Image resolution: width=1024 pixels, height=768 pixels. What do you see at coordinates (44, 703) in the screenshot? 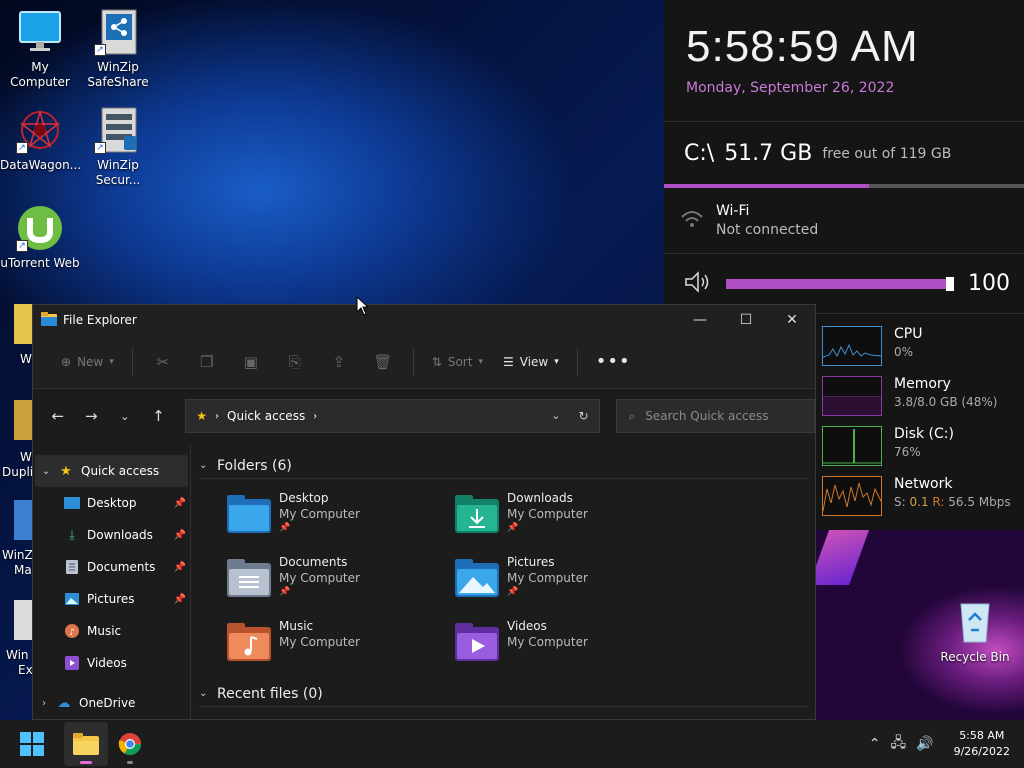
I see `chevron-right-icon: ›` at bounding box center [44, 703].